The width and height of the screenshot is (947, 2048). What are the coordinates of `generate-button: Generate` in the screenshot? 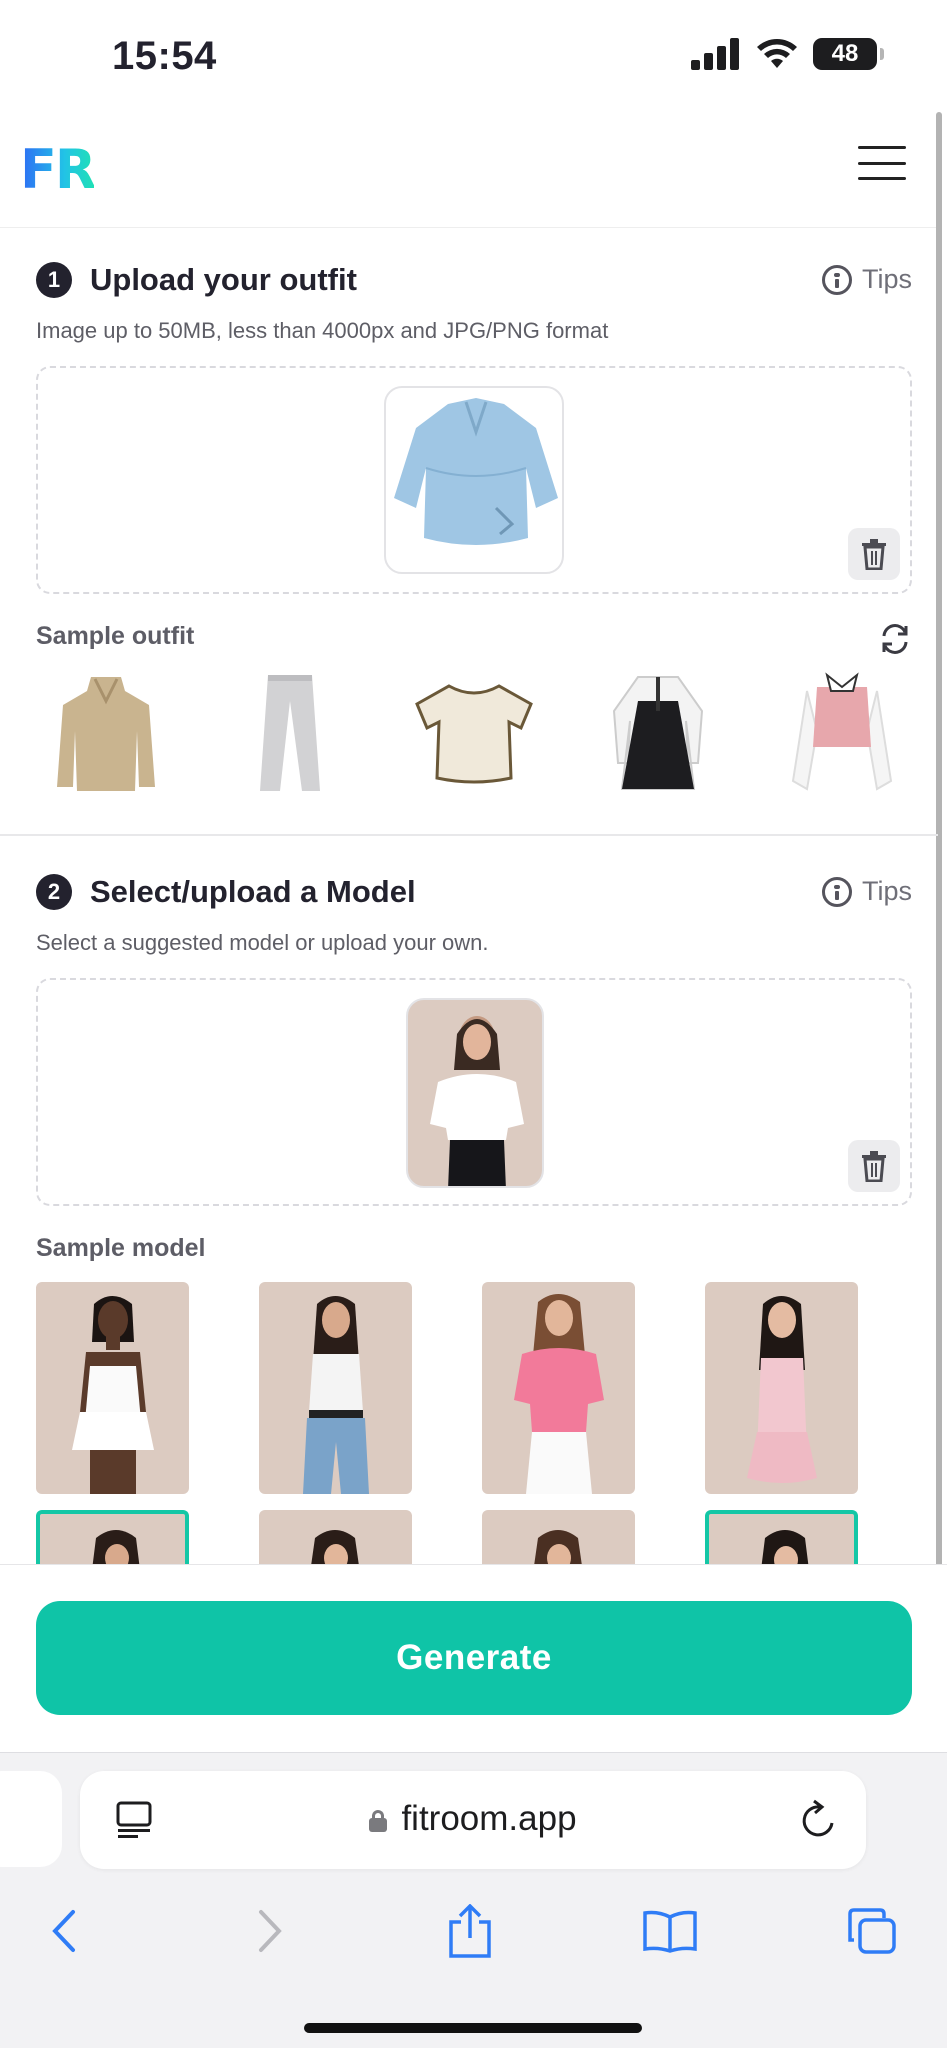 It's located at (474, 1658).